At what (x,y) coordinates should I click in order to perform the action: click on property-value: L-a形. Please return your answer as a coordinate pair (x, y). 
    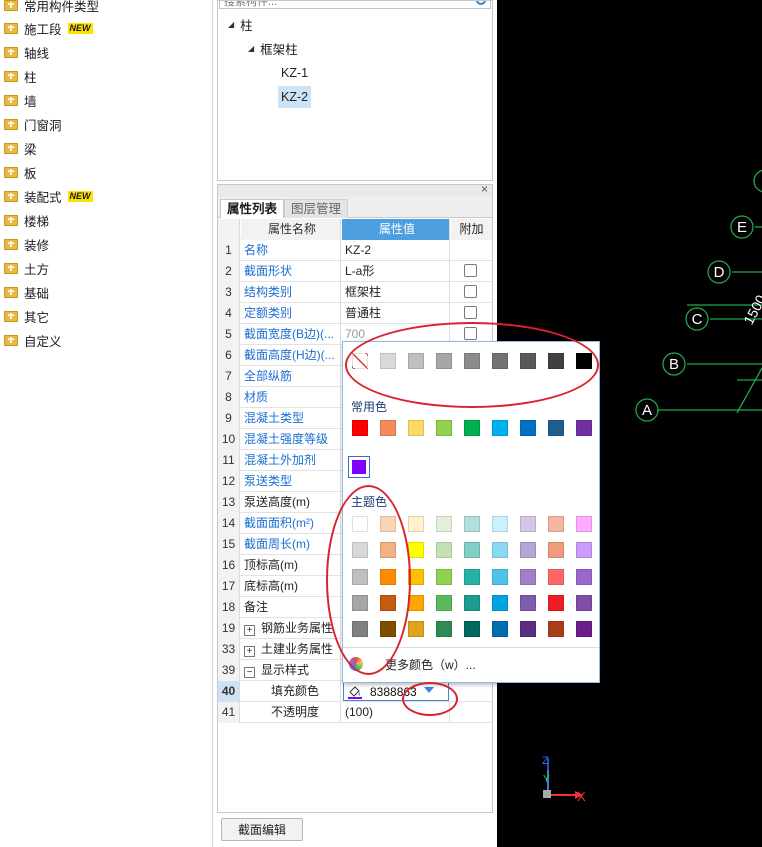
    Looking at the image, I should click on (396, 271).